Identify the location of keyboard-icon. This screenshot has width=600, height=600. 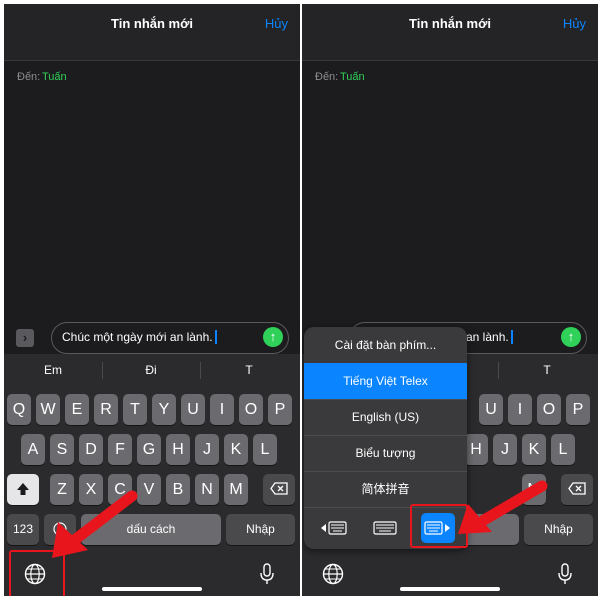
(385, 528).